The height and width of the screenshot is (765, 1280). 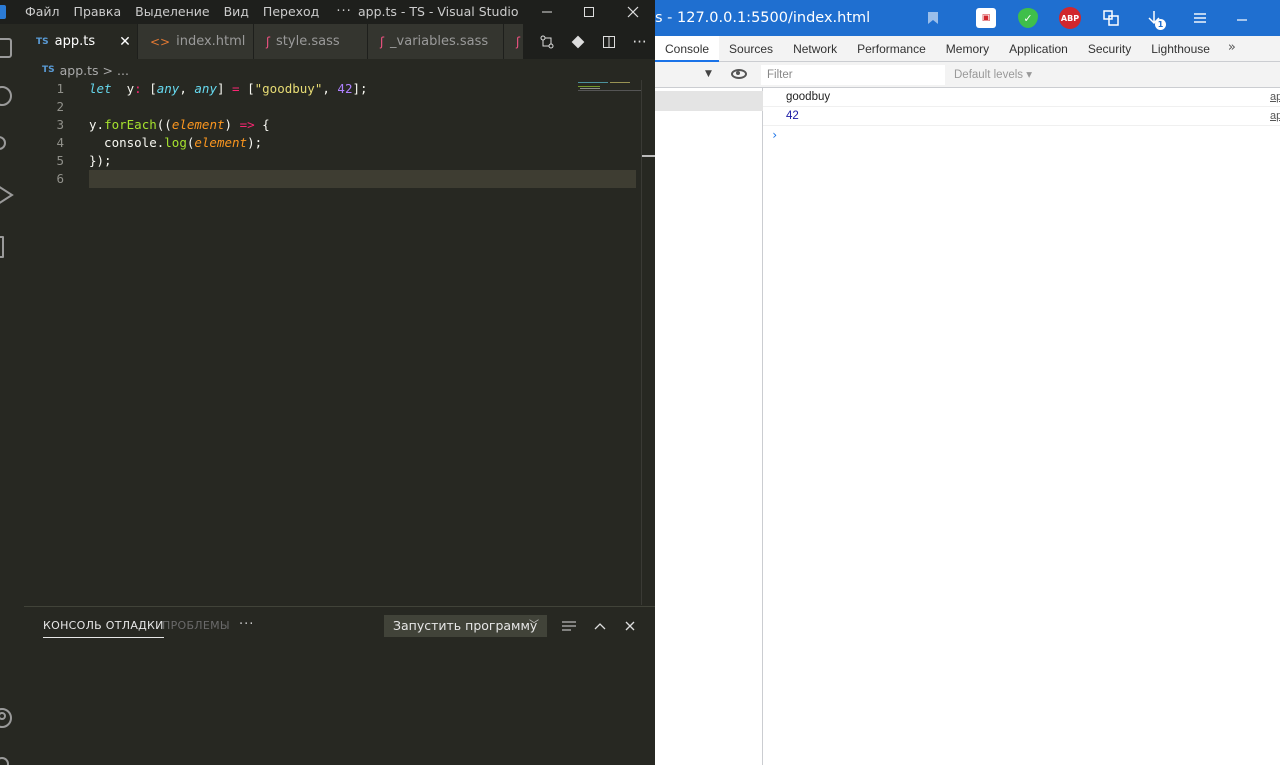 I want to click on eye-icon, so click(x=739, y=74).